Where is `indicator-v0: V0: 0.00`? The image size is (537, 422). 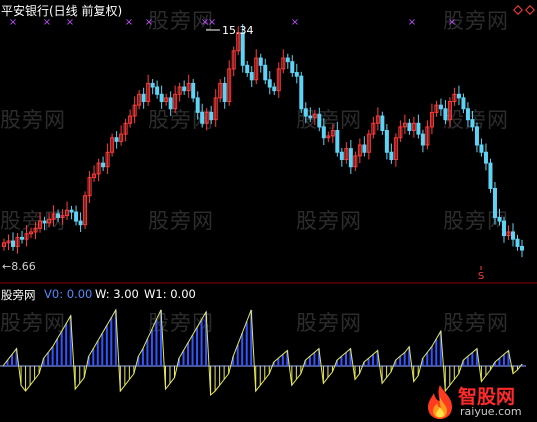
indicator-v0: V0: 0.00 is located at coordinates (68, 294).